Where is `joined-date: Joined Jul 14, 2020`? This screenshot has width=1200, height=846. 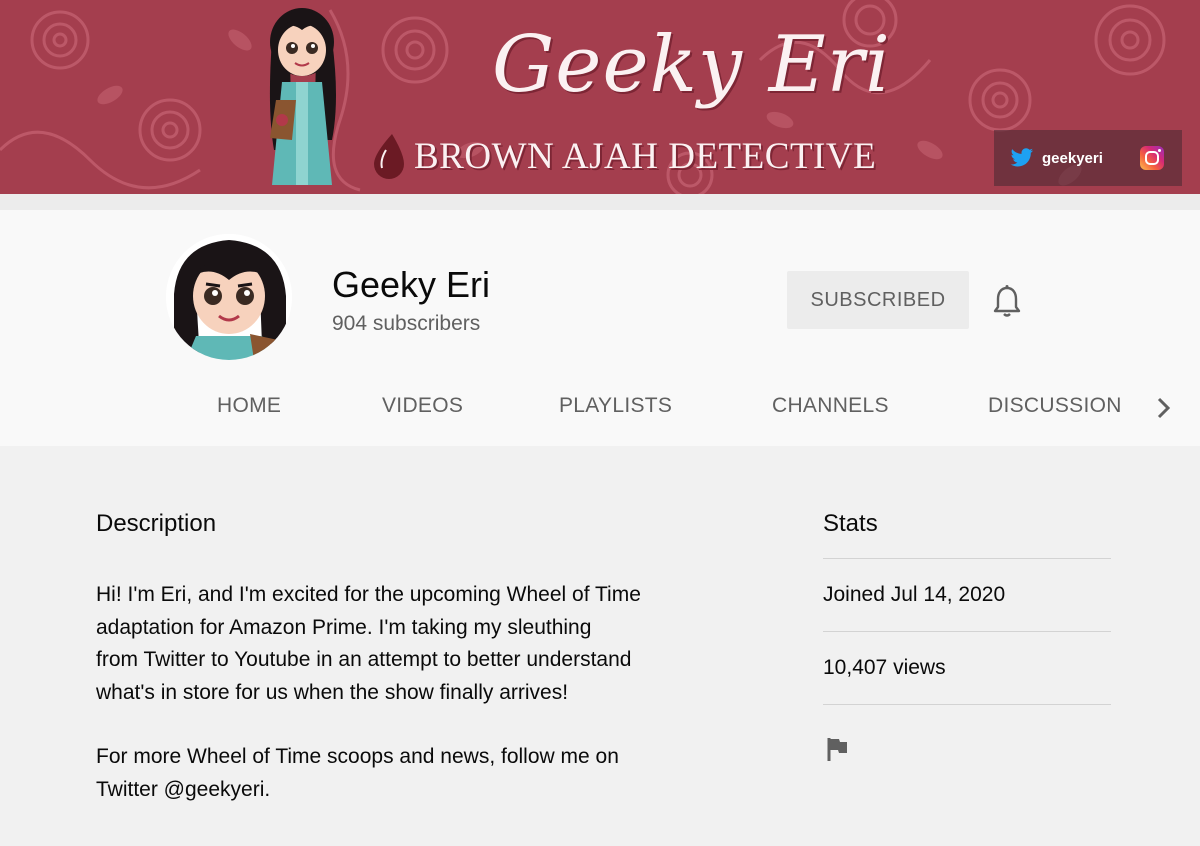 joined-date: Joined Jul 14, 2020 is located at coordinates (914, 594).